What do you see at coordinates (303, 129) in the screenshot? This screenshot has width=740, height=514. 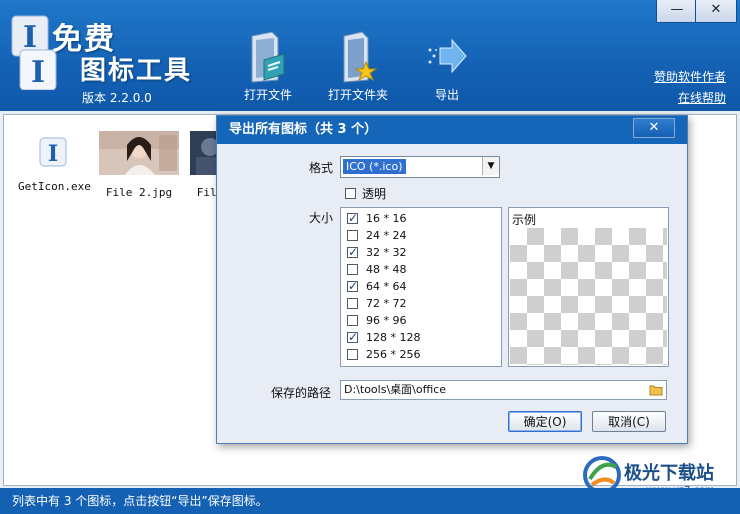 I see `dialog-title: 导出所有图标（共 3 个）` at bounding box center [303, 129].